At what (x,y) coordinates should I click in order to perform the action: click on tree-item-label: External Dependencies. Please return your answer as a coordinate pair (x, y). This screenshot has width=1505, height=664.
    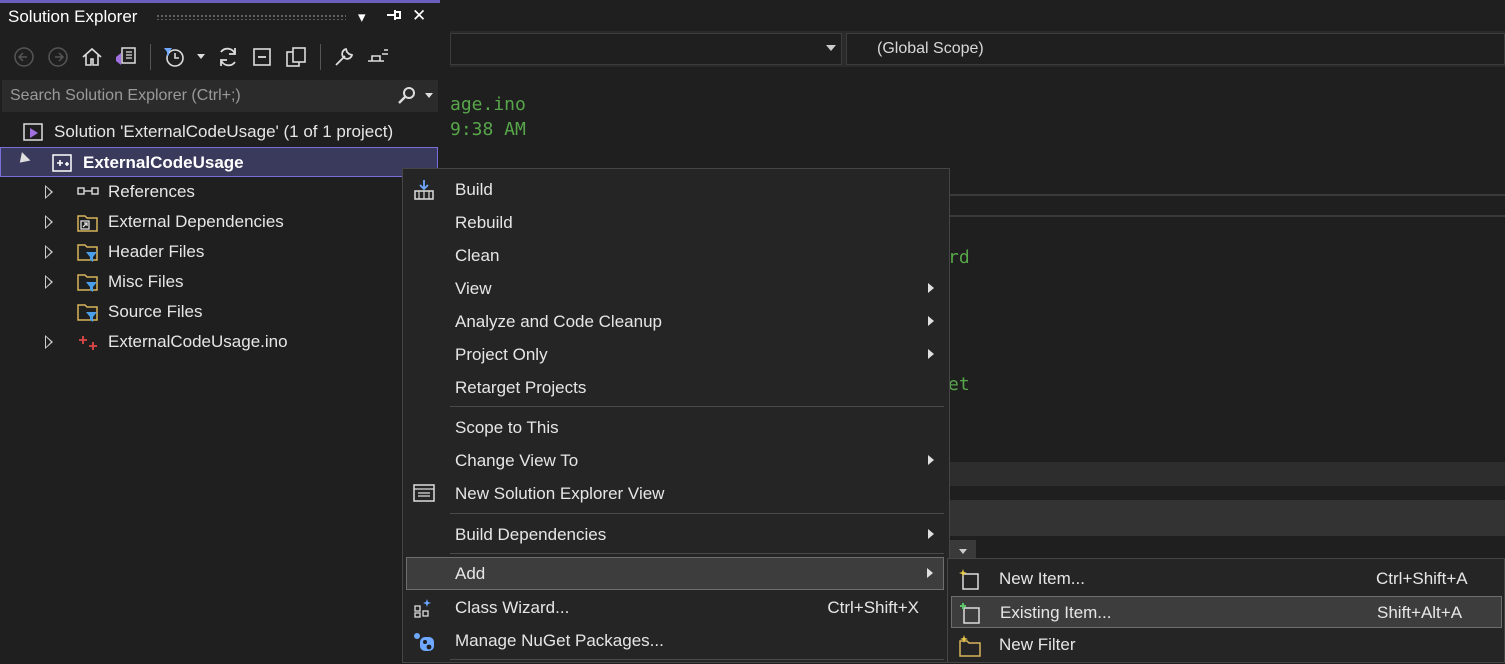
    Looking at the image, I should click on (196, 221).